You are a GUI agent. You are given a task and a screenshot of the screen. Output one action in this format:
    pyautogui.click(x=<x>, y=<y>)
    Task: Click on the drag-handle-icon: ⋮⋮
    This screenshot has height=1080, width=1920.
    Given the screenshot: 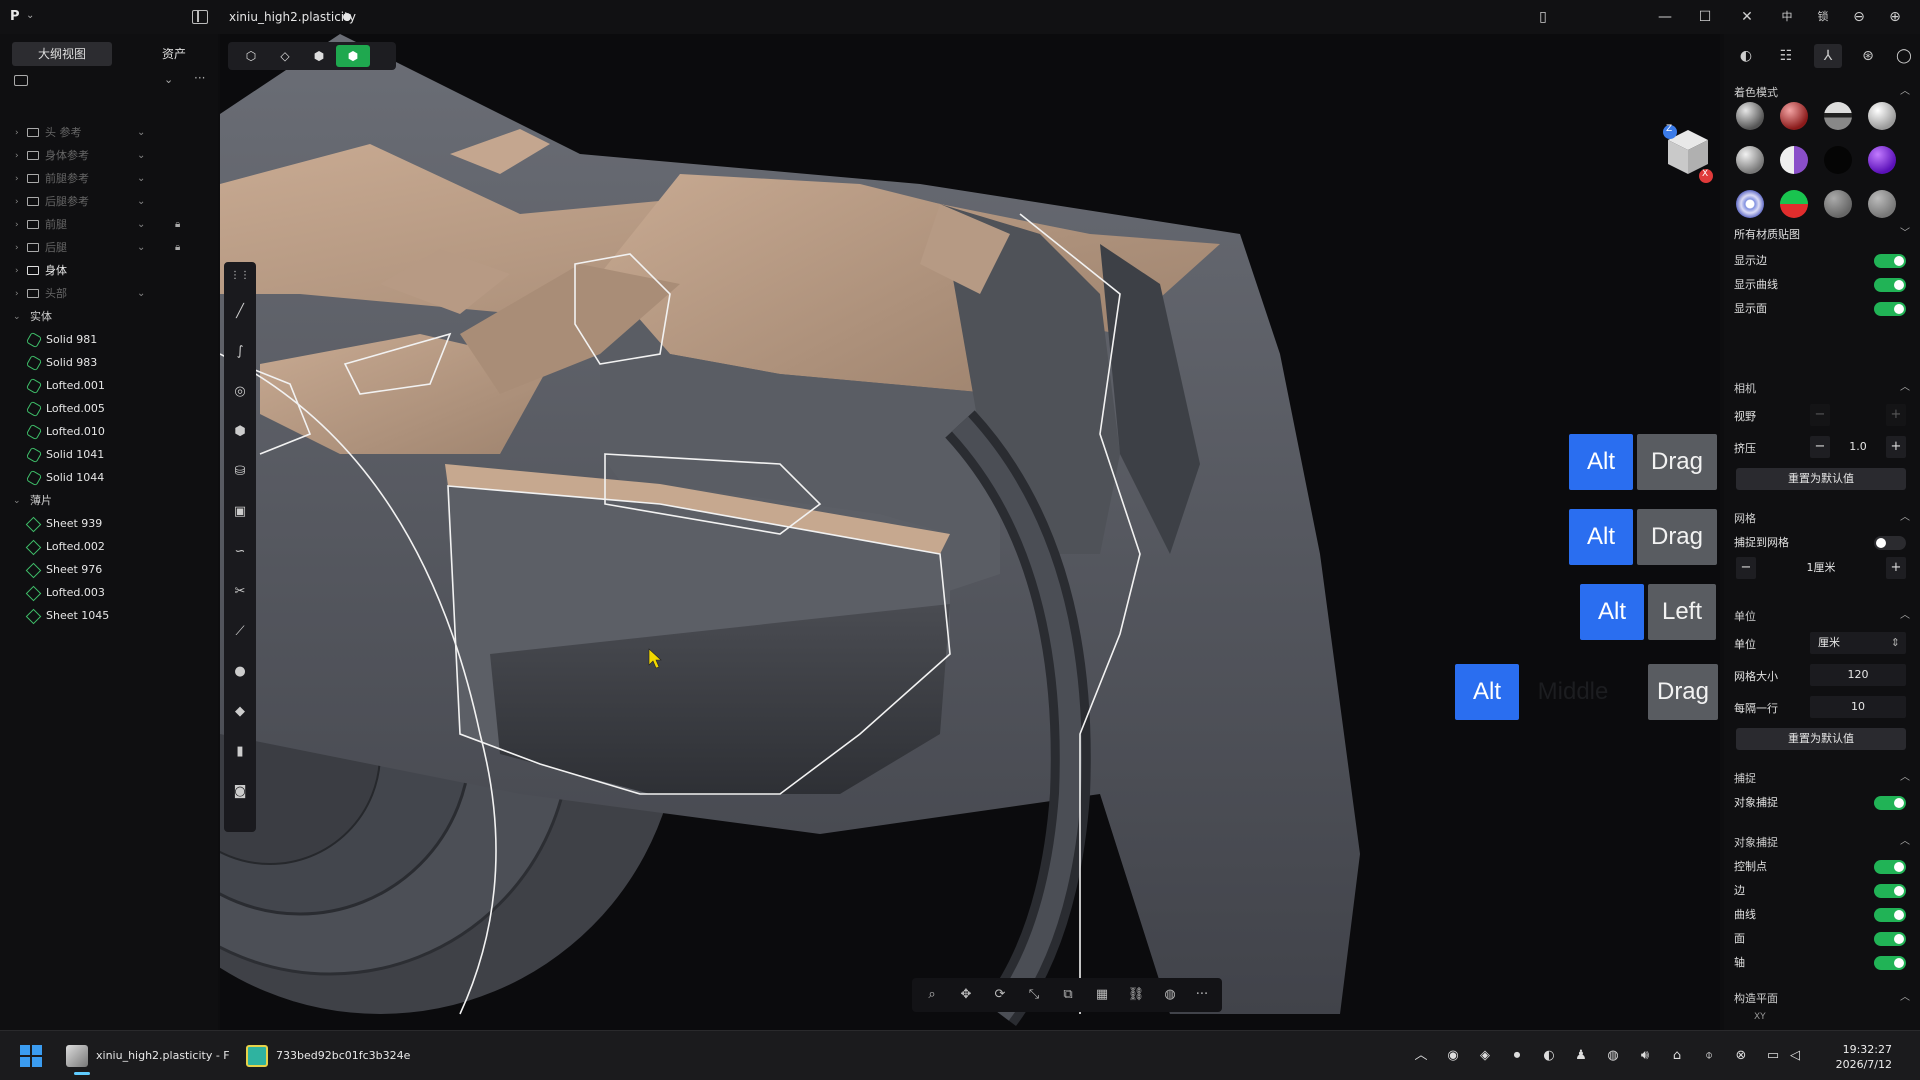 What is the action you would take?
    pyautogui.click(x=240, y=276)
    